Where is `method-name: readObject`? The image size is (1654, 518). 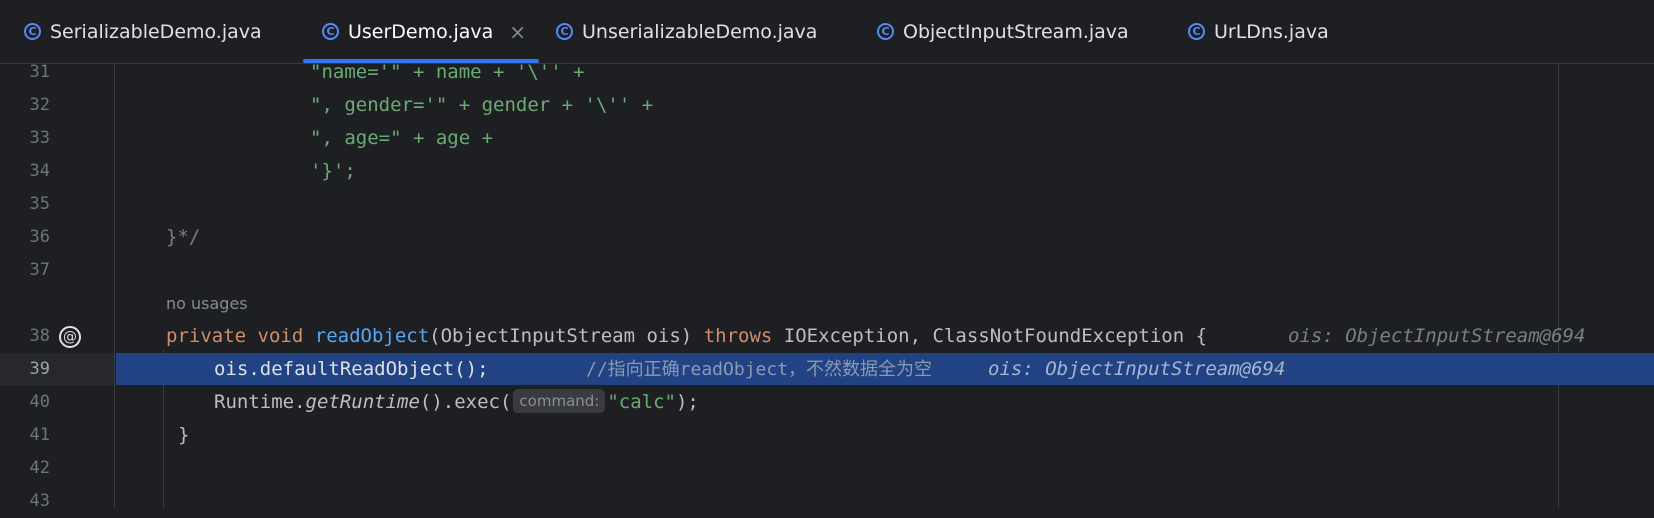
method-name: readObject is located at coordinates (372, 336).